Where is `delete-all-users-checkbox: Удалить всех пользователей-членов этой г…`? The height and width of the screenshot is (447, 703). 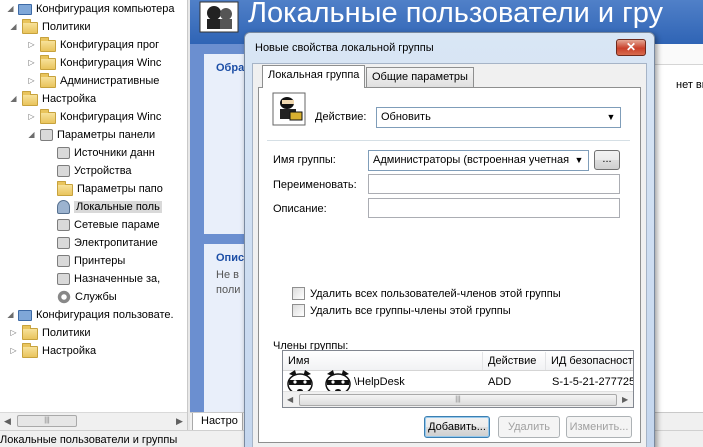
delete-all-users-checkbox: Удалить всех пользователей-членов этой г… is located at coordinates (426, 293).